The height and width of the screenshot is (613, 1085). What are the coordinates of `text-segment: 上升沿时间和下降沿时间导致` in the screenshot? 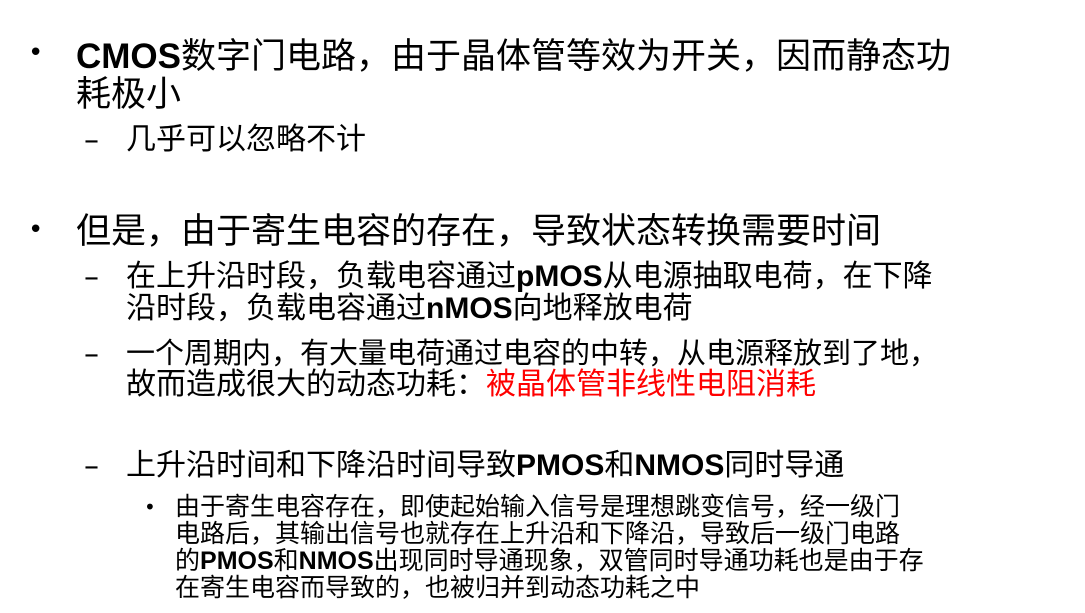 It's located at (321, 465).